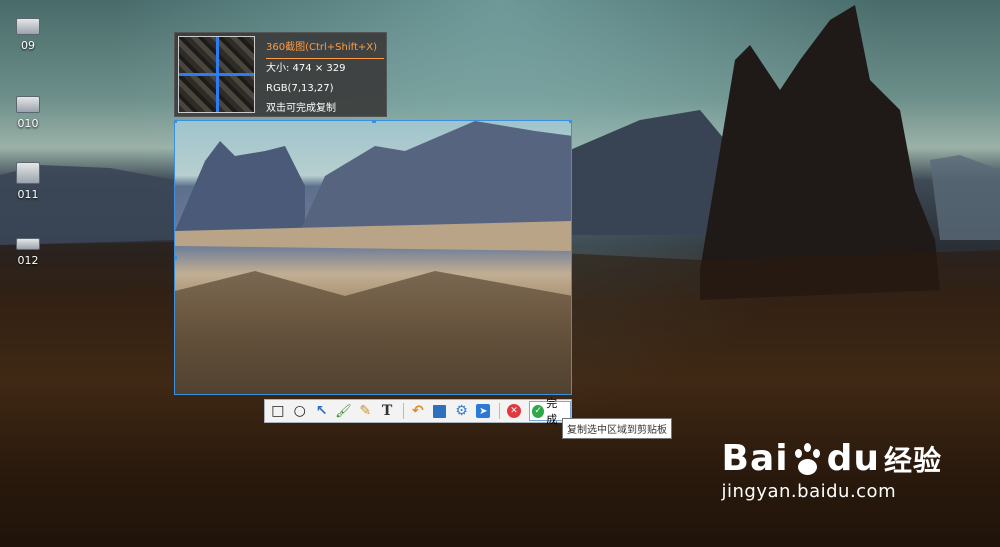  Describe the element at coordinates (538, 411) in the screenshot. I see `check-icon: ✓` at that location.